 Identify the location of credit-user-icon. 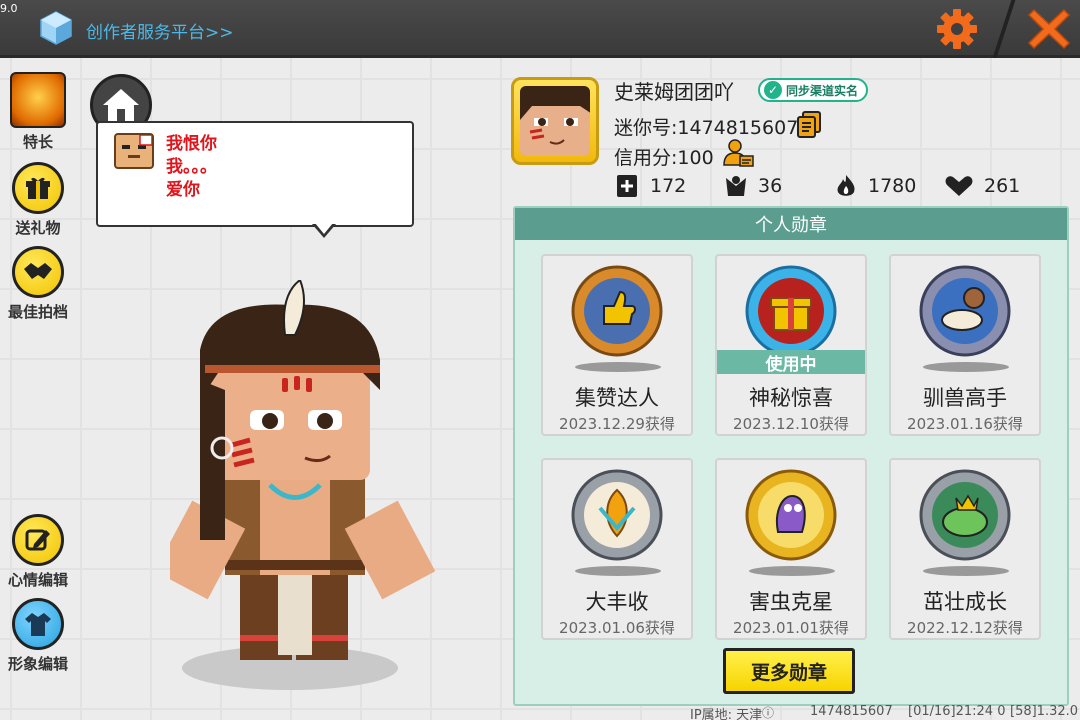
(738, 153).